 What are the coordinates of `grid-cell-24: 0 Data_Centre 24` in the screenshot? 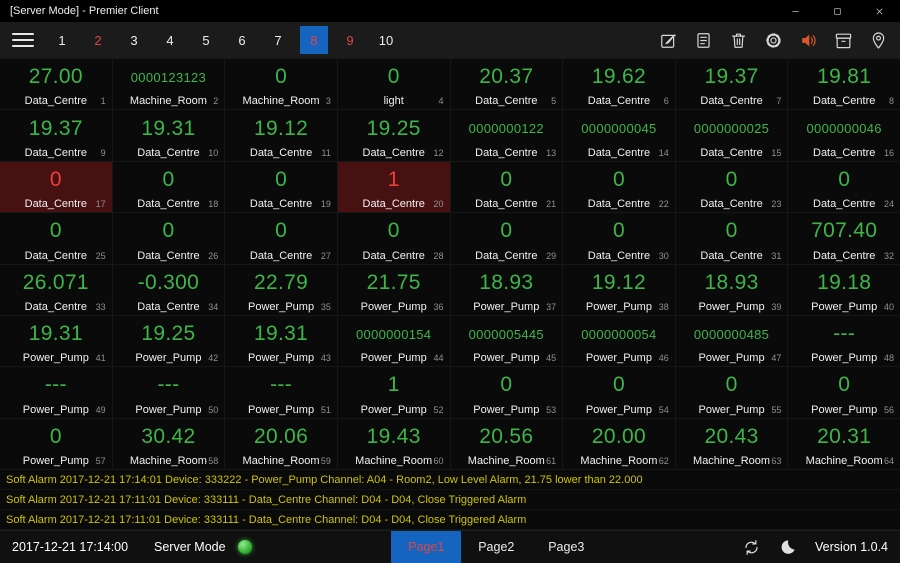 It's located at (844, 187).